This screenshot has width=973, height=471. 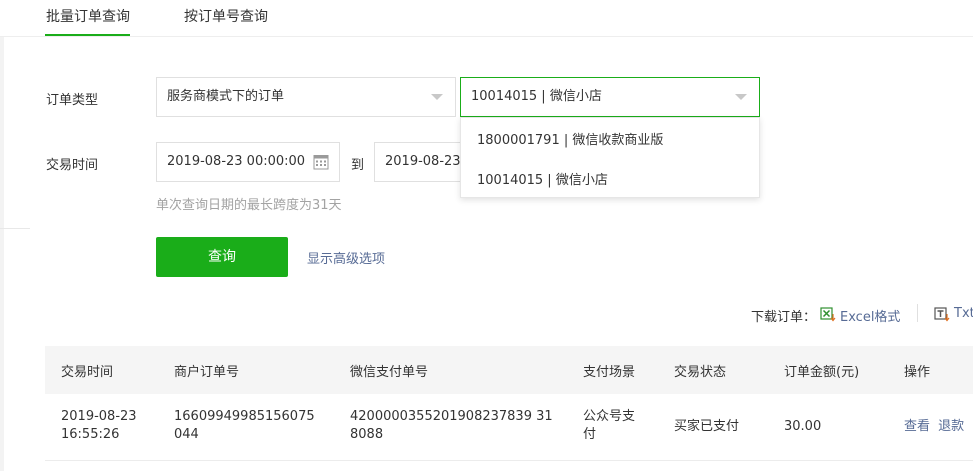 What do you see at coordinates (226, 16) in the screenshot?
I see `tab-order-no-query: 按订单号查询` at bounding box center [226, 16].